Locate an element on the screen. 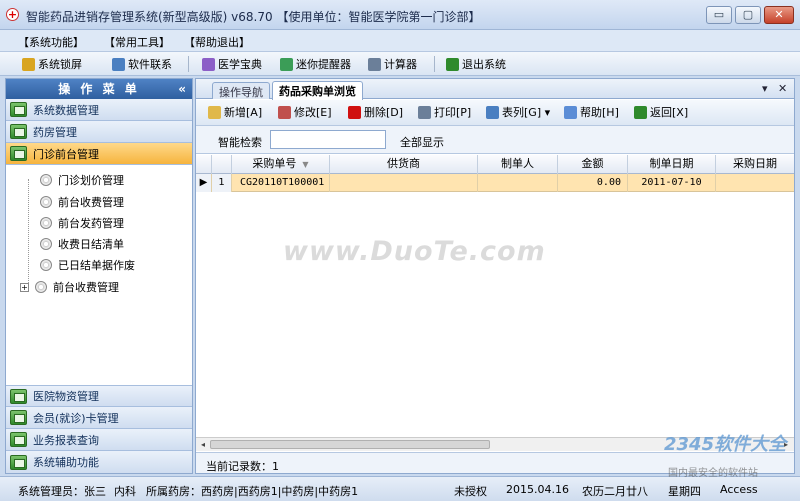  columns-button: 表列[G] ▾ is located at coordinates (518, 112).